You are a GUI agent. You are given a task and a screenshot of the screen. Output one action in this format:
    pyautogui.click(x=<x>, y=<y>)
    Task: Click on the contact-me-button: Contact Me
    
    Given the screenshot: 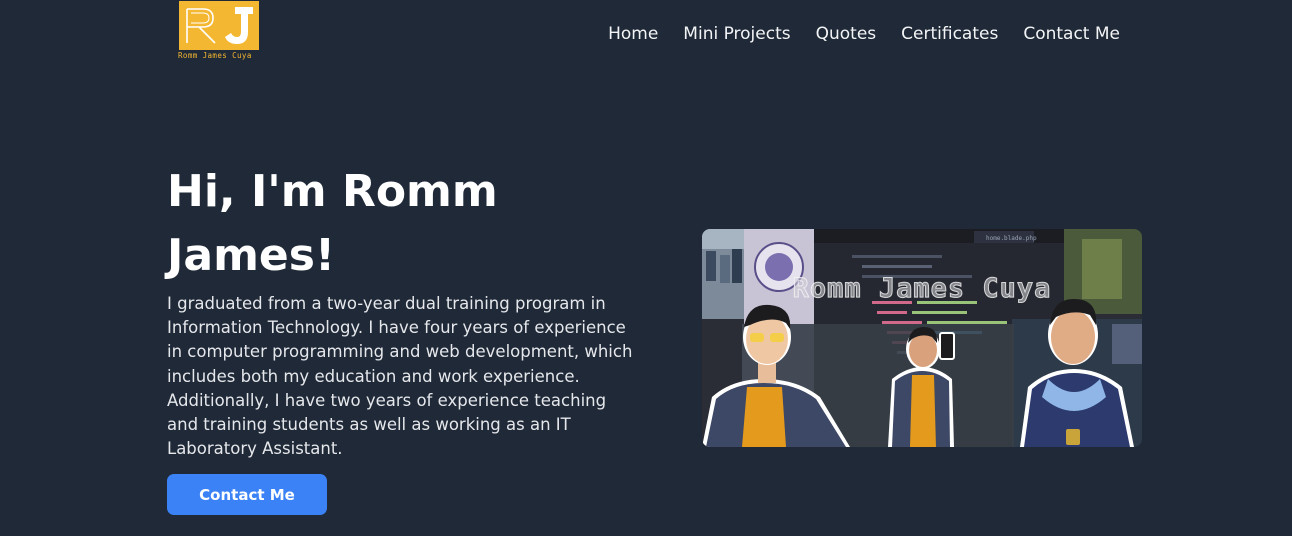 What is the action you would take?
    pyautogui.click(x=247, y=494)
    